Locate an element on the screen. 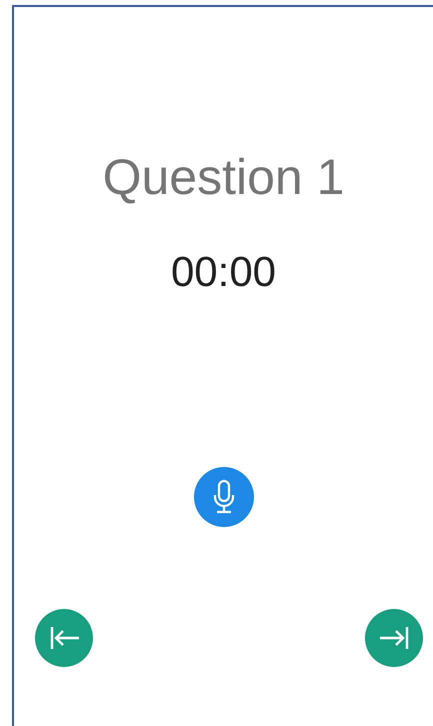 The width and height of the screenshot is (433, 726). arrow-to-start-icon is located at coordinates (65, 638).